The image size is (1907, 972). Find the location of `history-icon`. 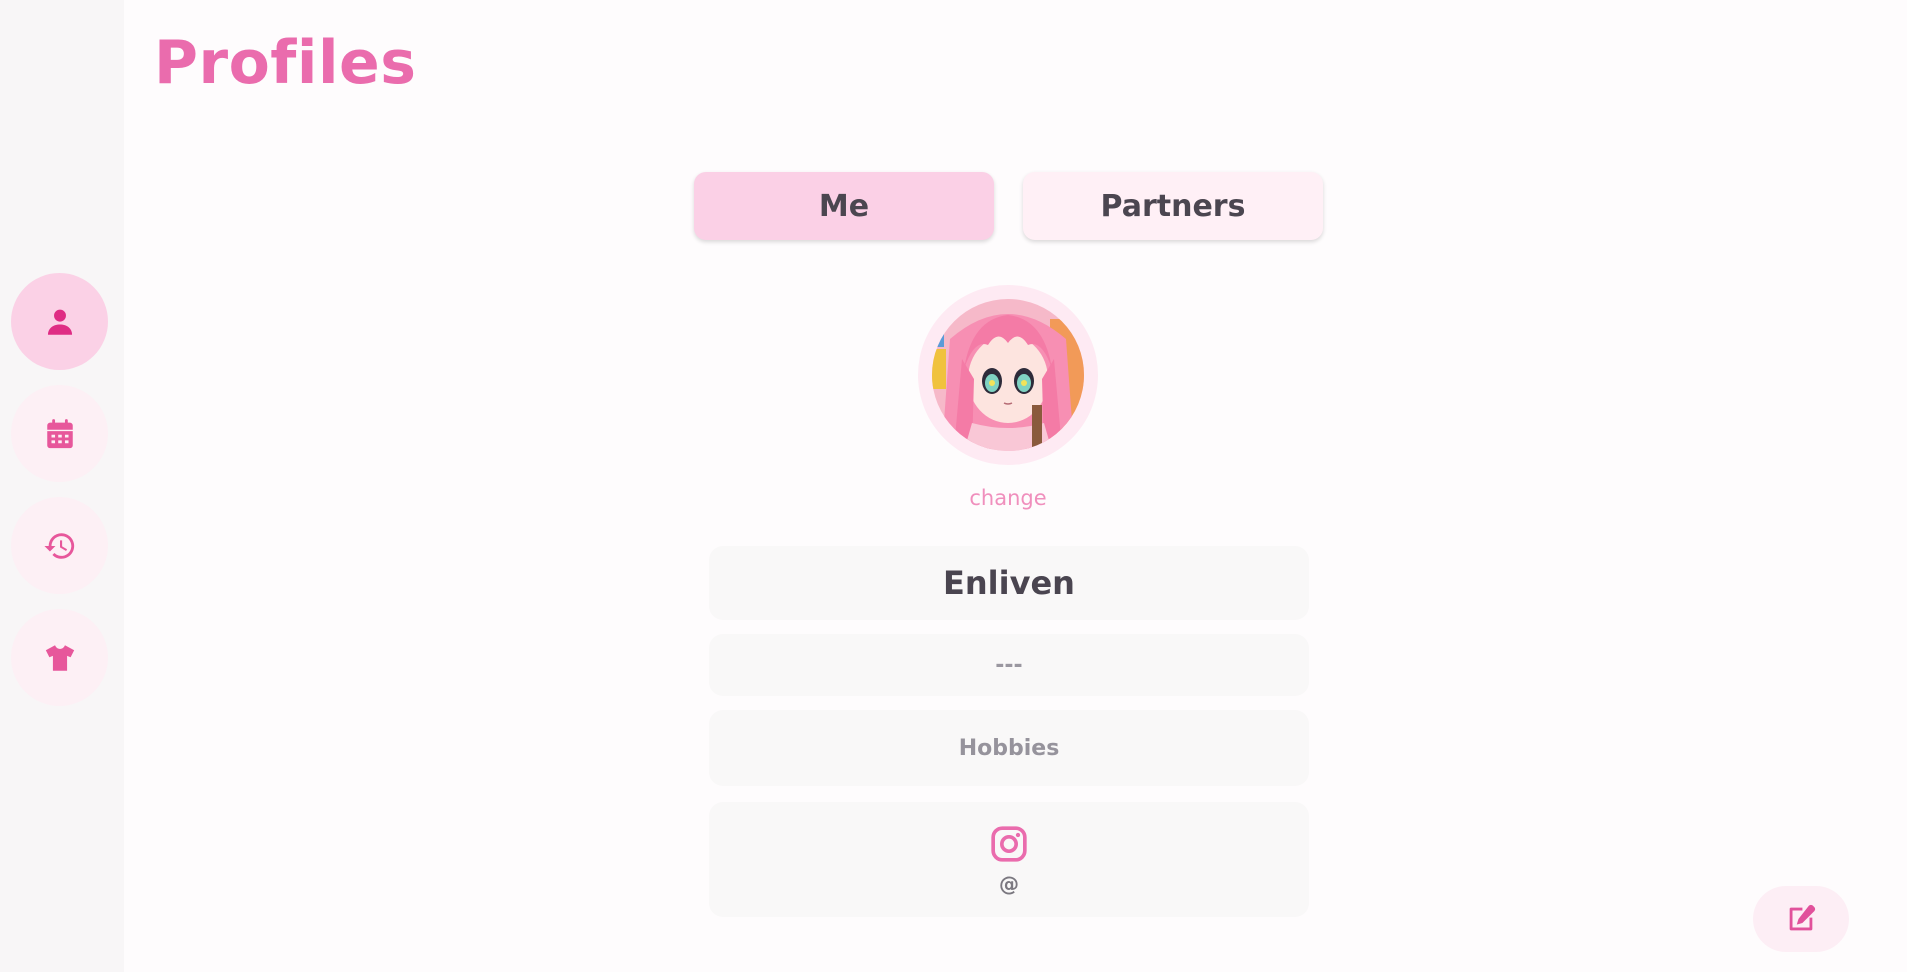

history-icon is located at coordinates (58, 545).